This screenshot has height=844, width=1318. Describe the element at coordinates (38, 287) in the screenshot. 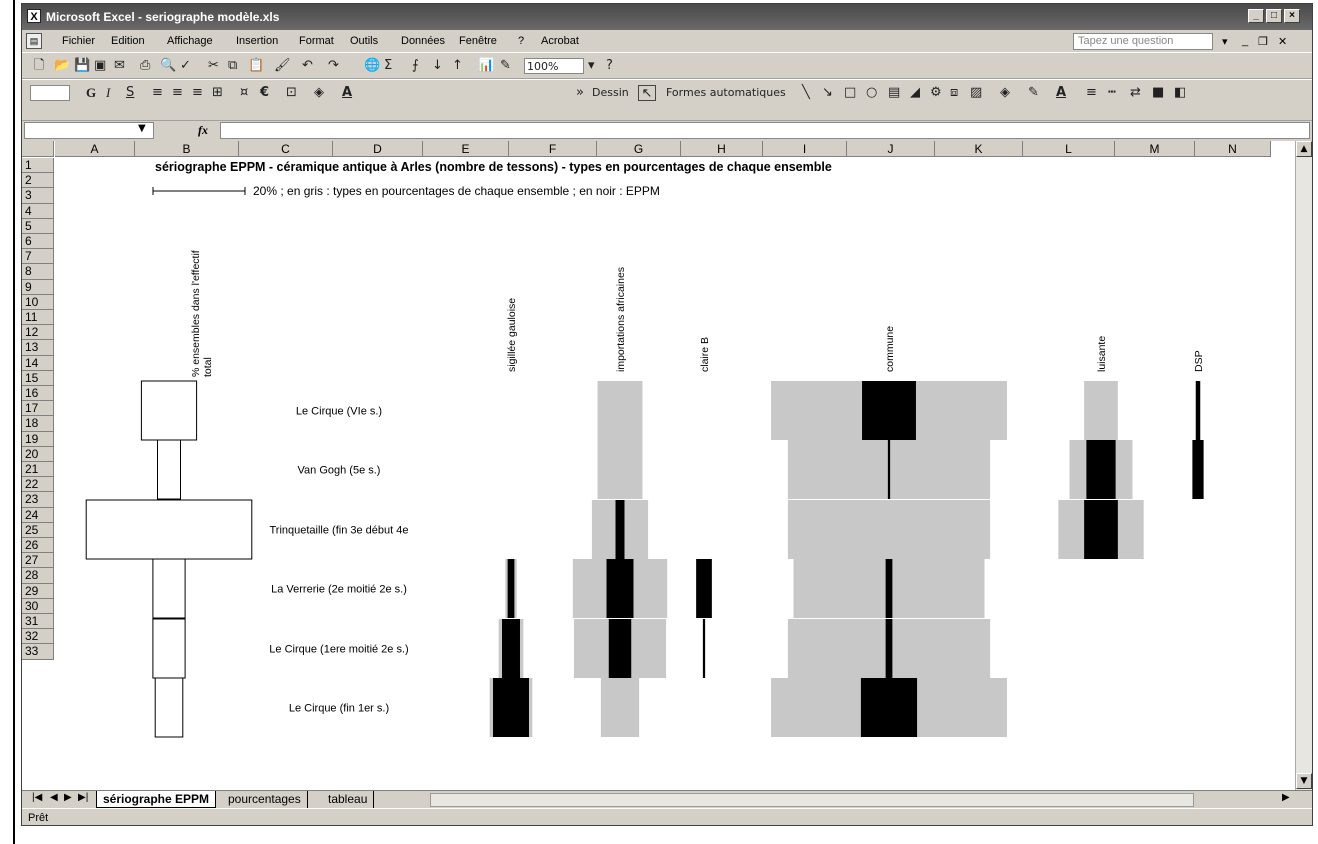

I see `row-header-9: 9` at that location.